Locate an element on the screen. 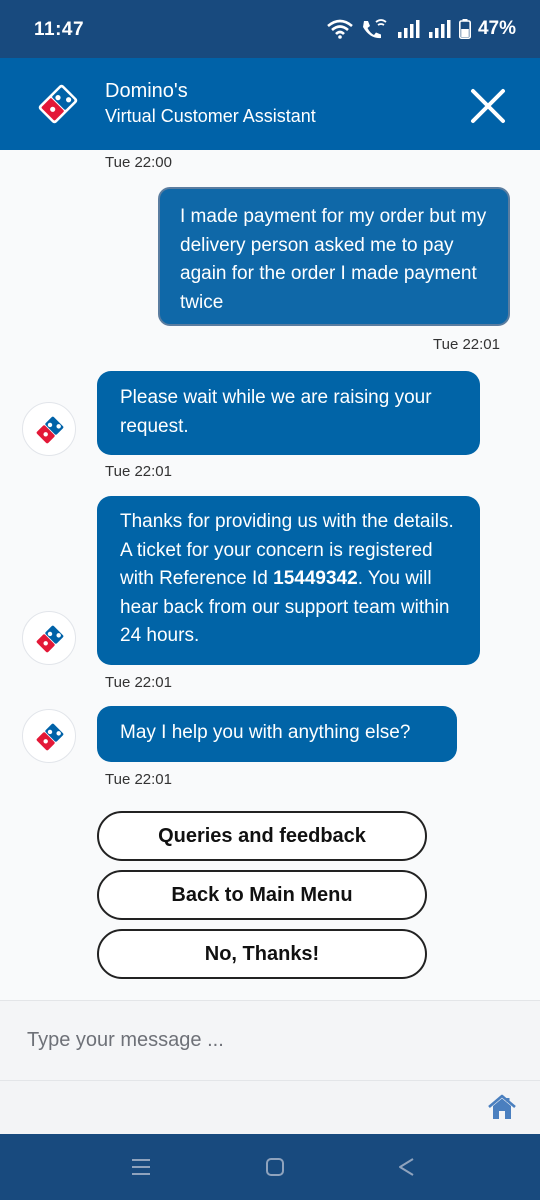 The image size is (540, 1200). battery-icon is located at coordinates (464, 29).